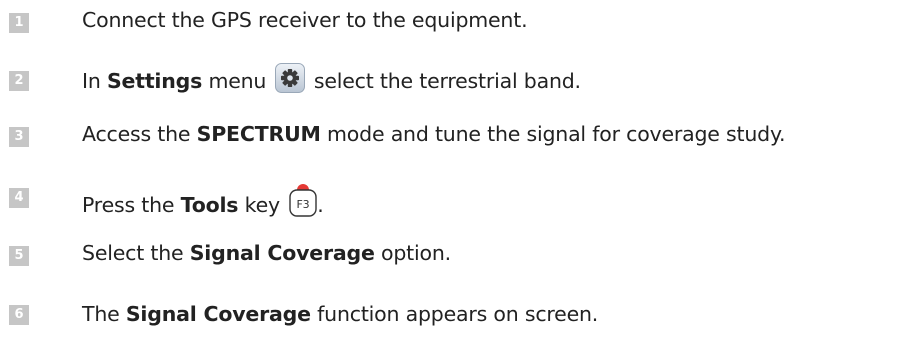 This screenshot has width=923, height=354. Describe the element at coordinates (237, 81) in the screenshot. I see `step-text-mid: menu` at that location.